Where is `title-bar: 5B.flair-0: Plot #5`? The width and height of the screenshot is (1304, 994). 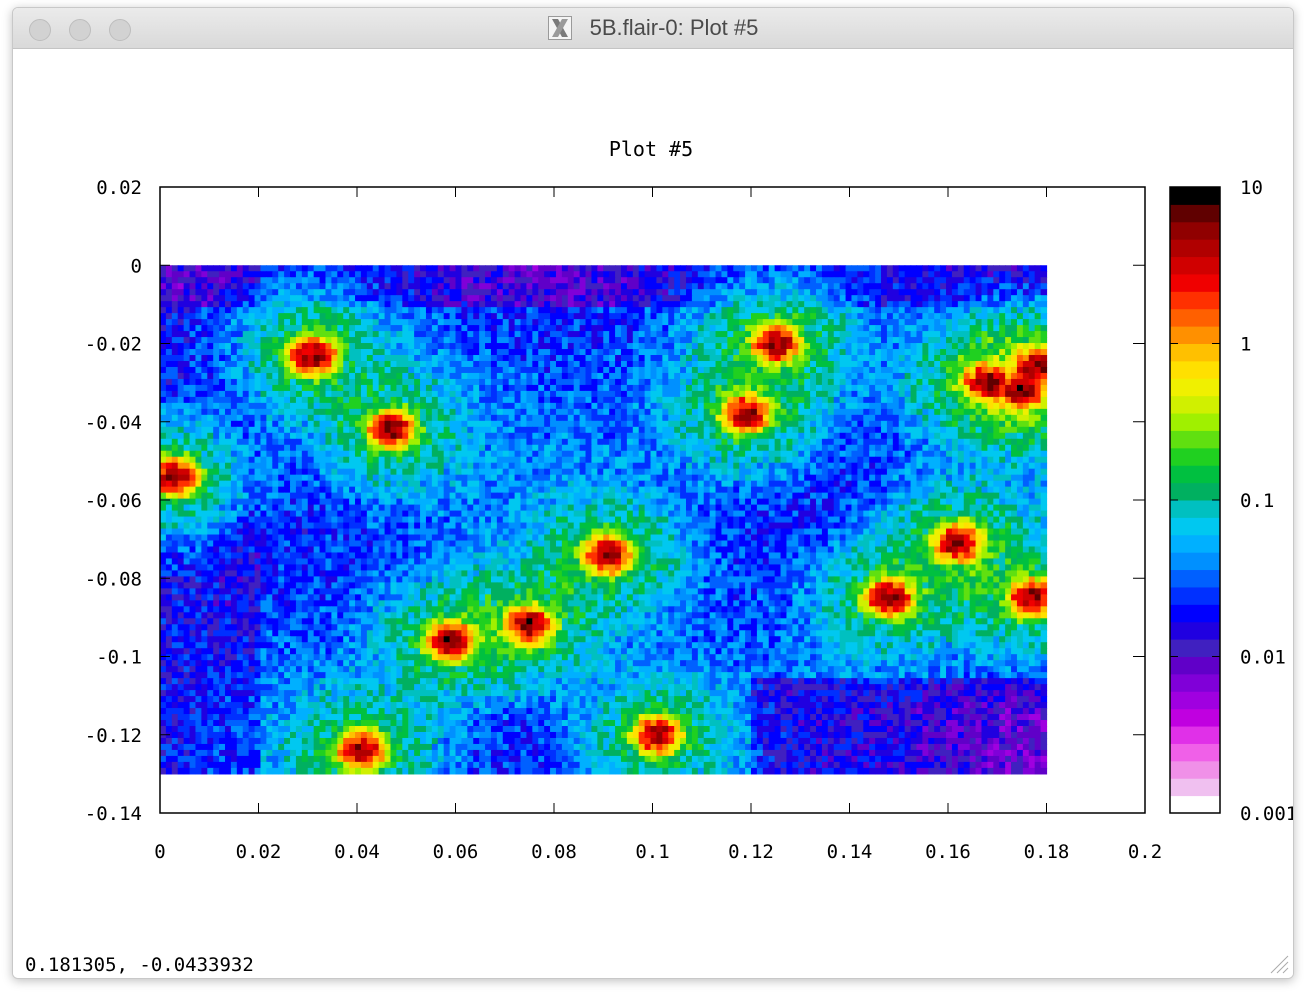 title-bar: 5B.flair-0: Plot #5 is located at coordinates (653, 28).